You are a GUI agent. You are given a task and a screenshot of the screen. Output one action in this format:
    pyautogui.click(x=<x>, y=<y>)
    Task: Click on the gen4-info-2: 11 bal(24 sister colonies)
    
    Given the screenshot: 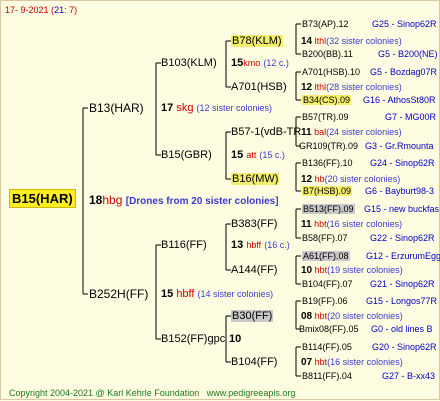 What is the action you would take?
    pyautogui.click(x=351, y=132)
    